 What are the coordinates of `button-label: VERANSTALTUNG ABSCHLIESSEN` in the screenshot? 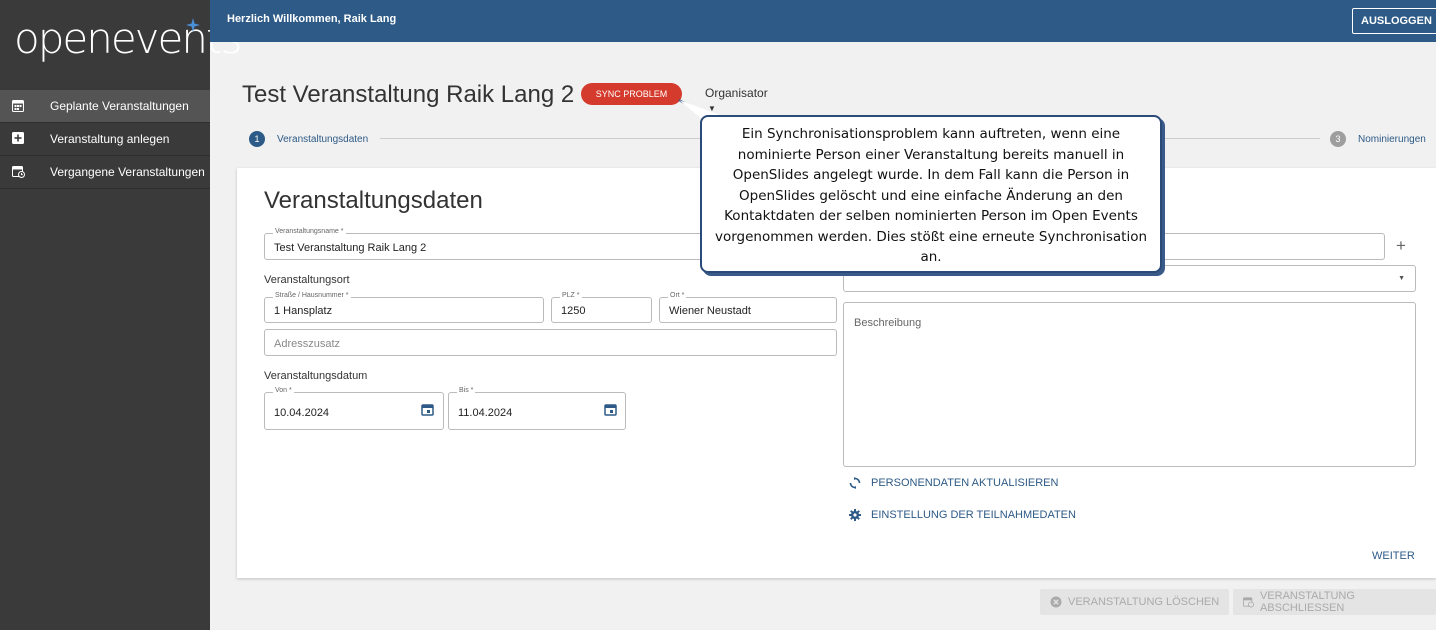 It's located at (1307, 602).